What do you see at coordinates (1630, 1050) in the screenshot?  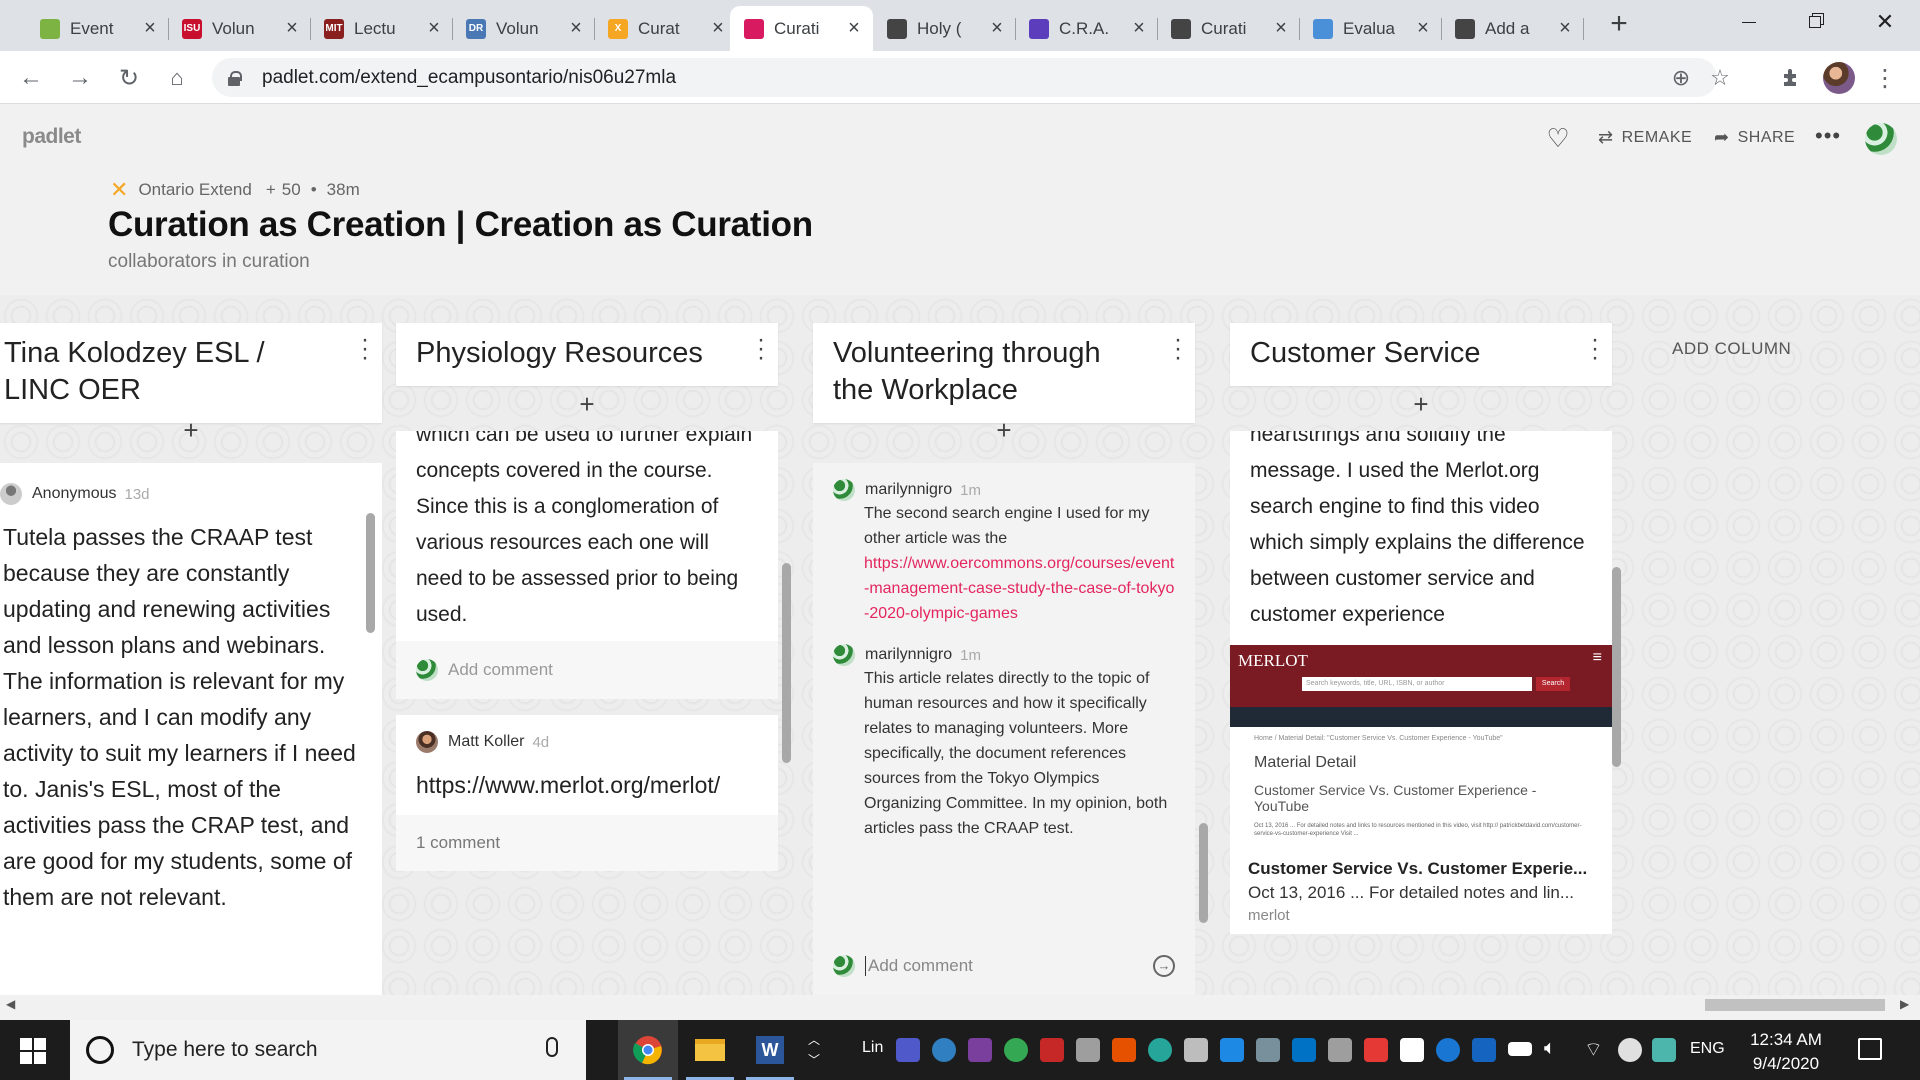 I see `cloud-sync-icon` at bounding box center [1630, 1050].